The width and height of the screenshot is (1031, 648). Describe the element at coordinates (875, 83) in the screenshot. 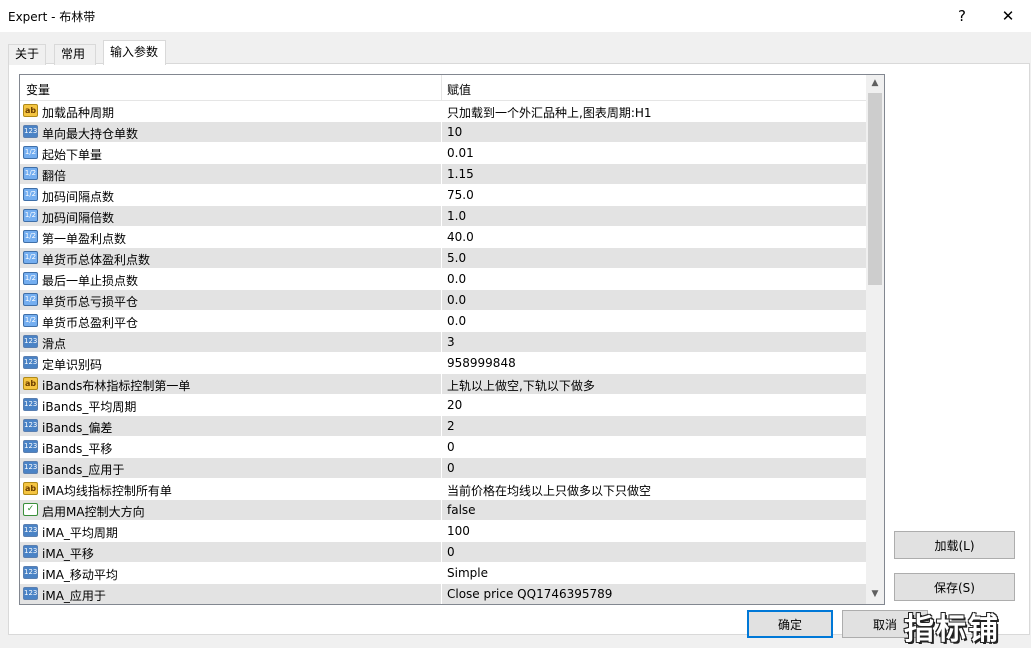

I see `scroll-up-icon: ▲` at that location.